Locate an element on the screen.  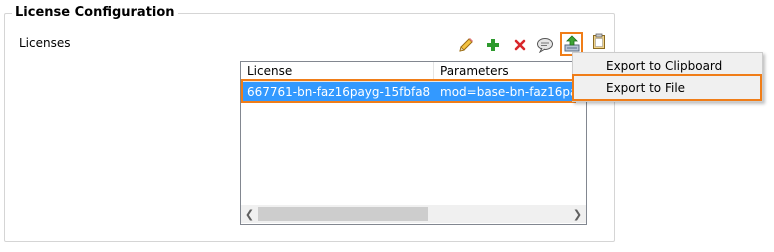
pencil-icon is located at coordinates (466, 45).